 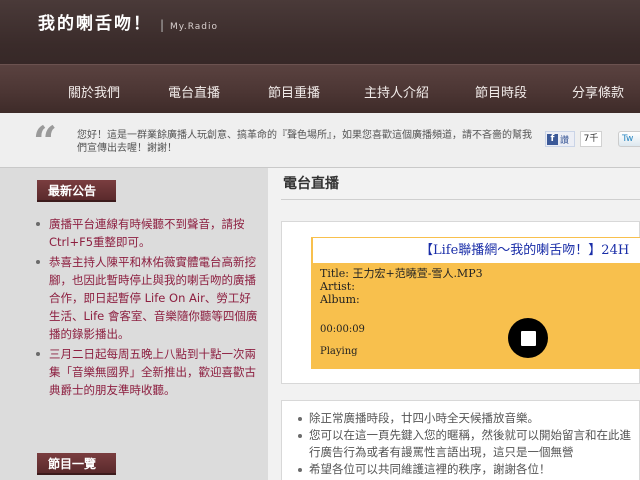 I want to click on facebook-like-label: 讚, so click(x=565, y=140).